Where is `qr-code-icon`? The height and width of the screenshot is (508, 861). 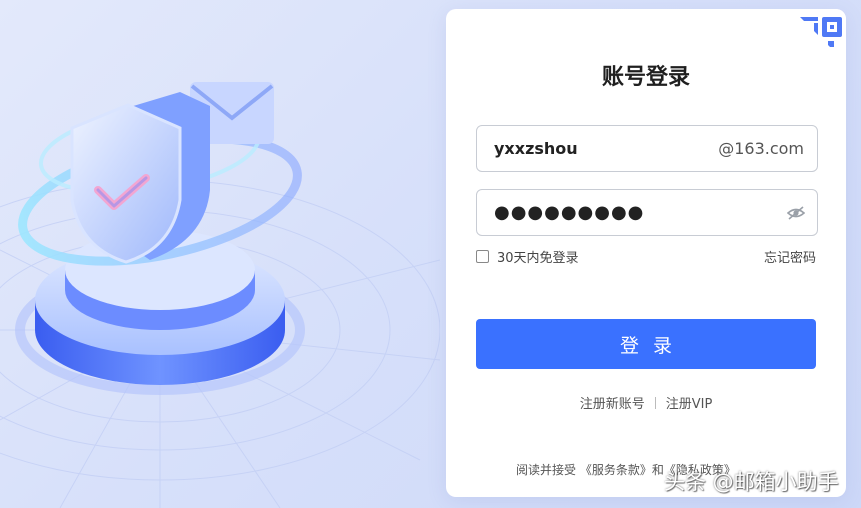 qr-code-icon is located at coordinates (819, 36).